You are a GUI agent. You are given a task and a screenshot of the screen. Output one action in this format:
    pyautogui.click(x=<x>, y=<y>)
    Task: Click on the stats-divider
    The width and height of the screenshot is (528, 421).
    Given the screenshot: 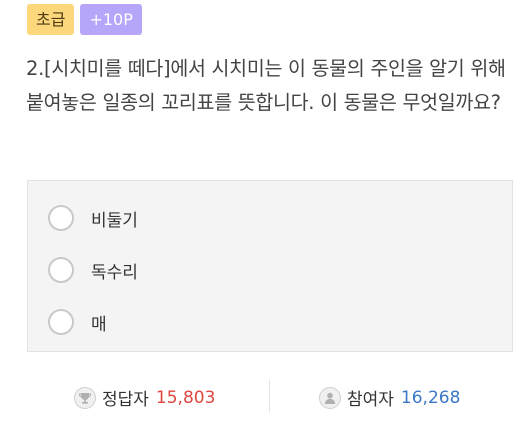 What is the action you would take?
    pyautogui.click(x=269, y=396)
    